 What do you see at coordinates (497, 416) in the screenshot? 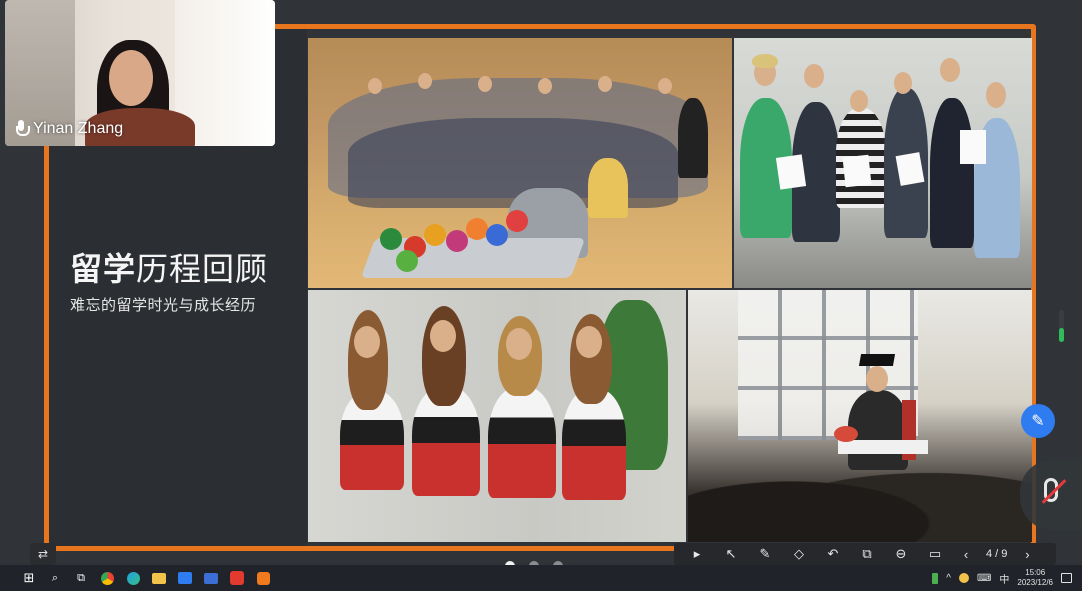
I see `photo-dirndl-group` at bounding box center [497, 416].